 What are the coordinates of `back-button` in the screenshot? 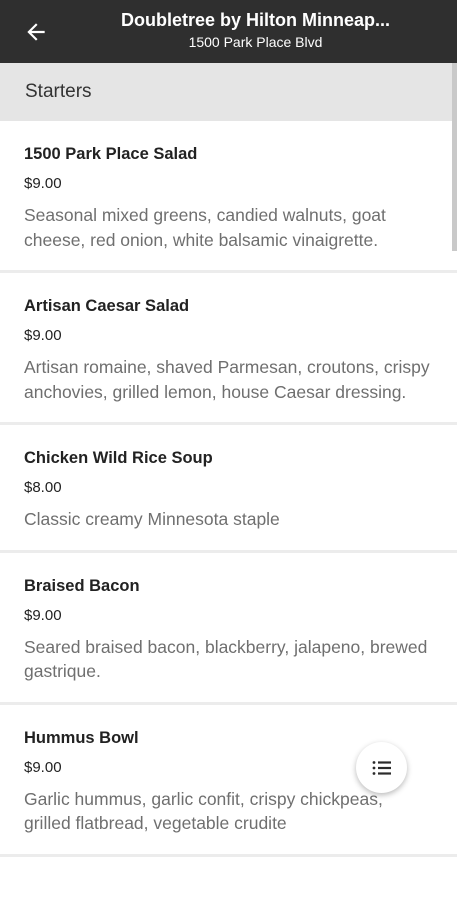 It's located at (36, 32).